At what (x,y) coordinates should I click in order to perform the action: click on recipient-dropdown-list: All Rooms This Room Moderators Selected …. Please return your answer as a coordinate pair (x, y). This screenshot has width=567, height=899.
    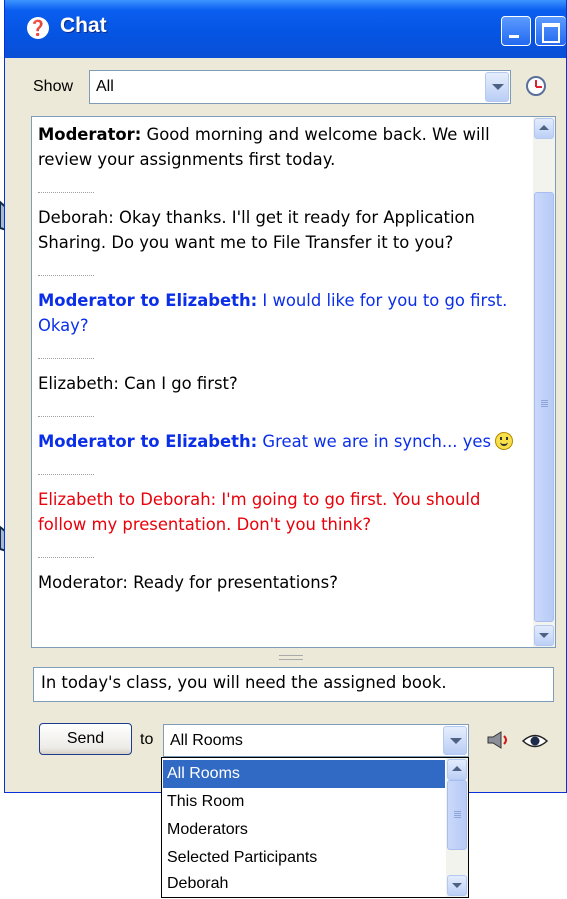
    Looking at the image, I should click on (315, 827).